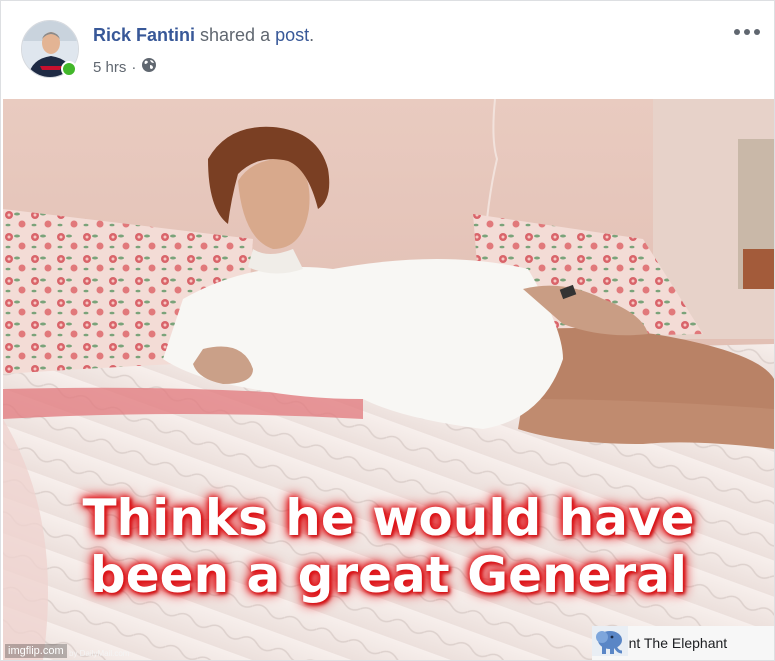 This screenshot has width=775, height=661. I want to click on post-meta: 5 hrs ·, so click(125, 67).